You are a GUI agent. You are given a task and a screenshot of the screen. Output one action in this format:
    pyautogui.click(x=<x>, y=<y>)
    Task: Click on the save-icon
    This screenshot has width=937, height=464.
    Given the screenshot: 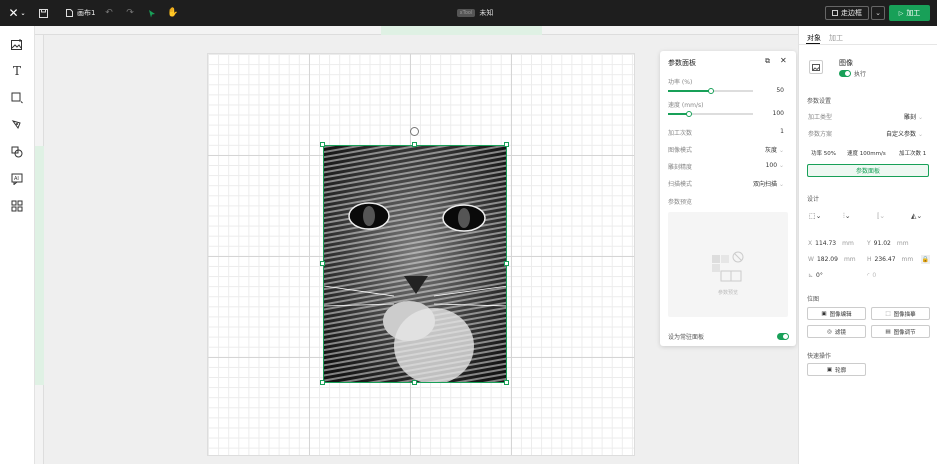 What is the action you would take?
    pyautogui.click(x=43, y=13)
    